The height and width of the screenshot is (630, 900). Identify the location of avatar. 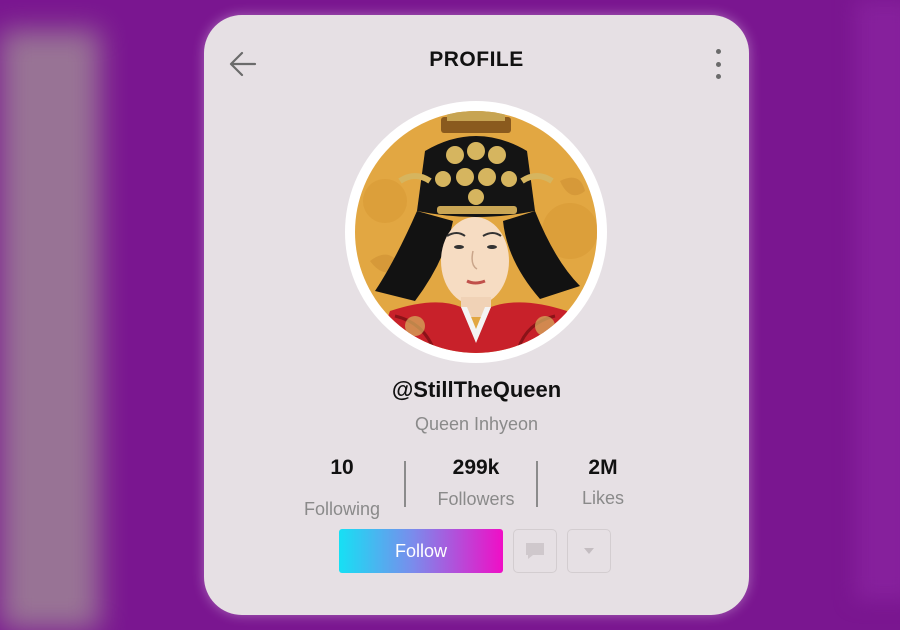
(476, 232).